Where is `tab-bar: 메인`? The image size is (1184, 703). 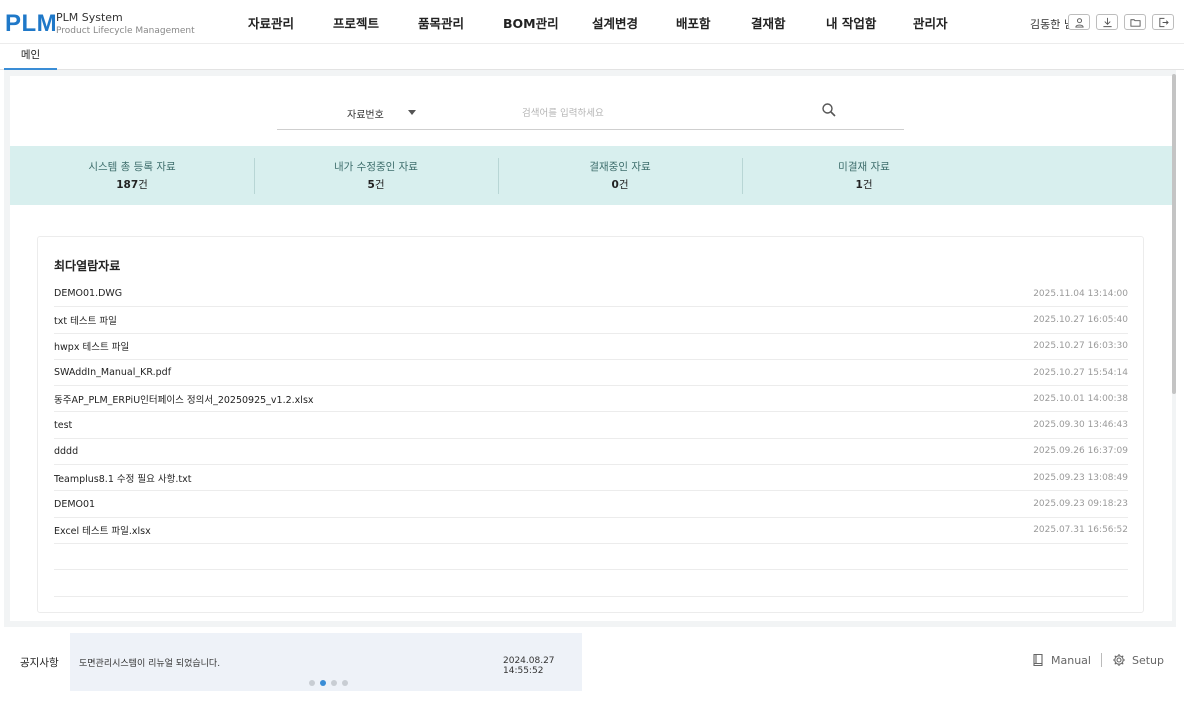 tab-bar: 메인 is located at coordinates (592, 57).